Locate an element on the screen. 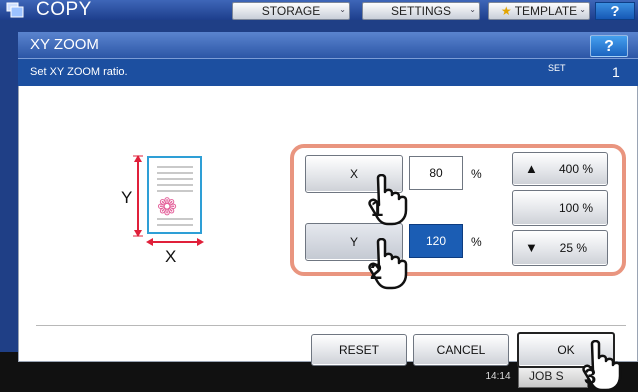  dialog-title: XY ZOOM is located at coordinates (64, 44).